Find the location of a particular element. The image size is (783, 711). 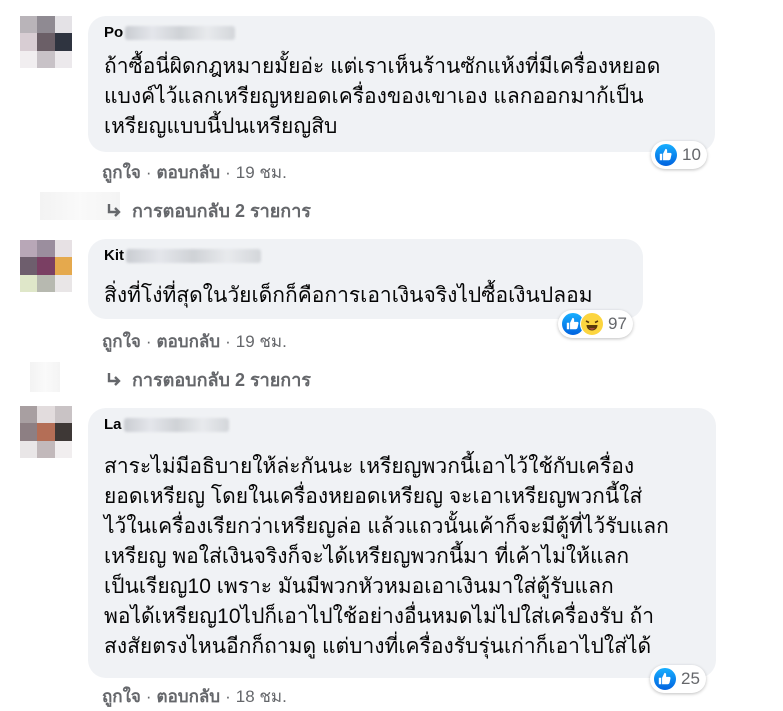

reaction-summary: 97 is located at coordinates (595, 324).